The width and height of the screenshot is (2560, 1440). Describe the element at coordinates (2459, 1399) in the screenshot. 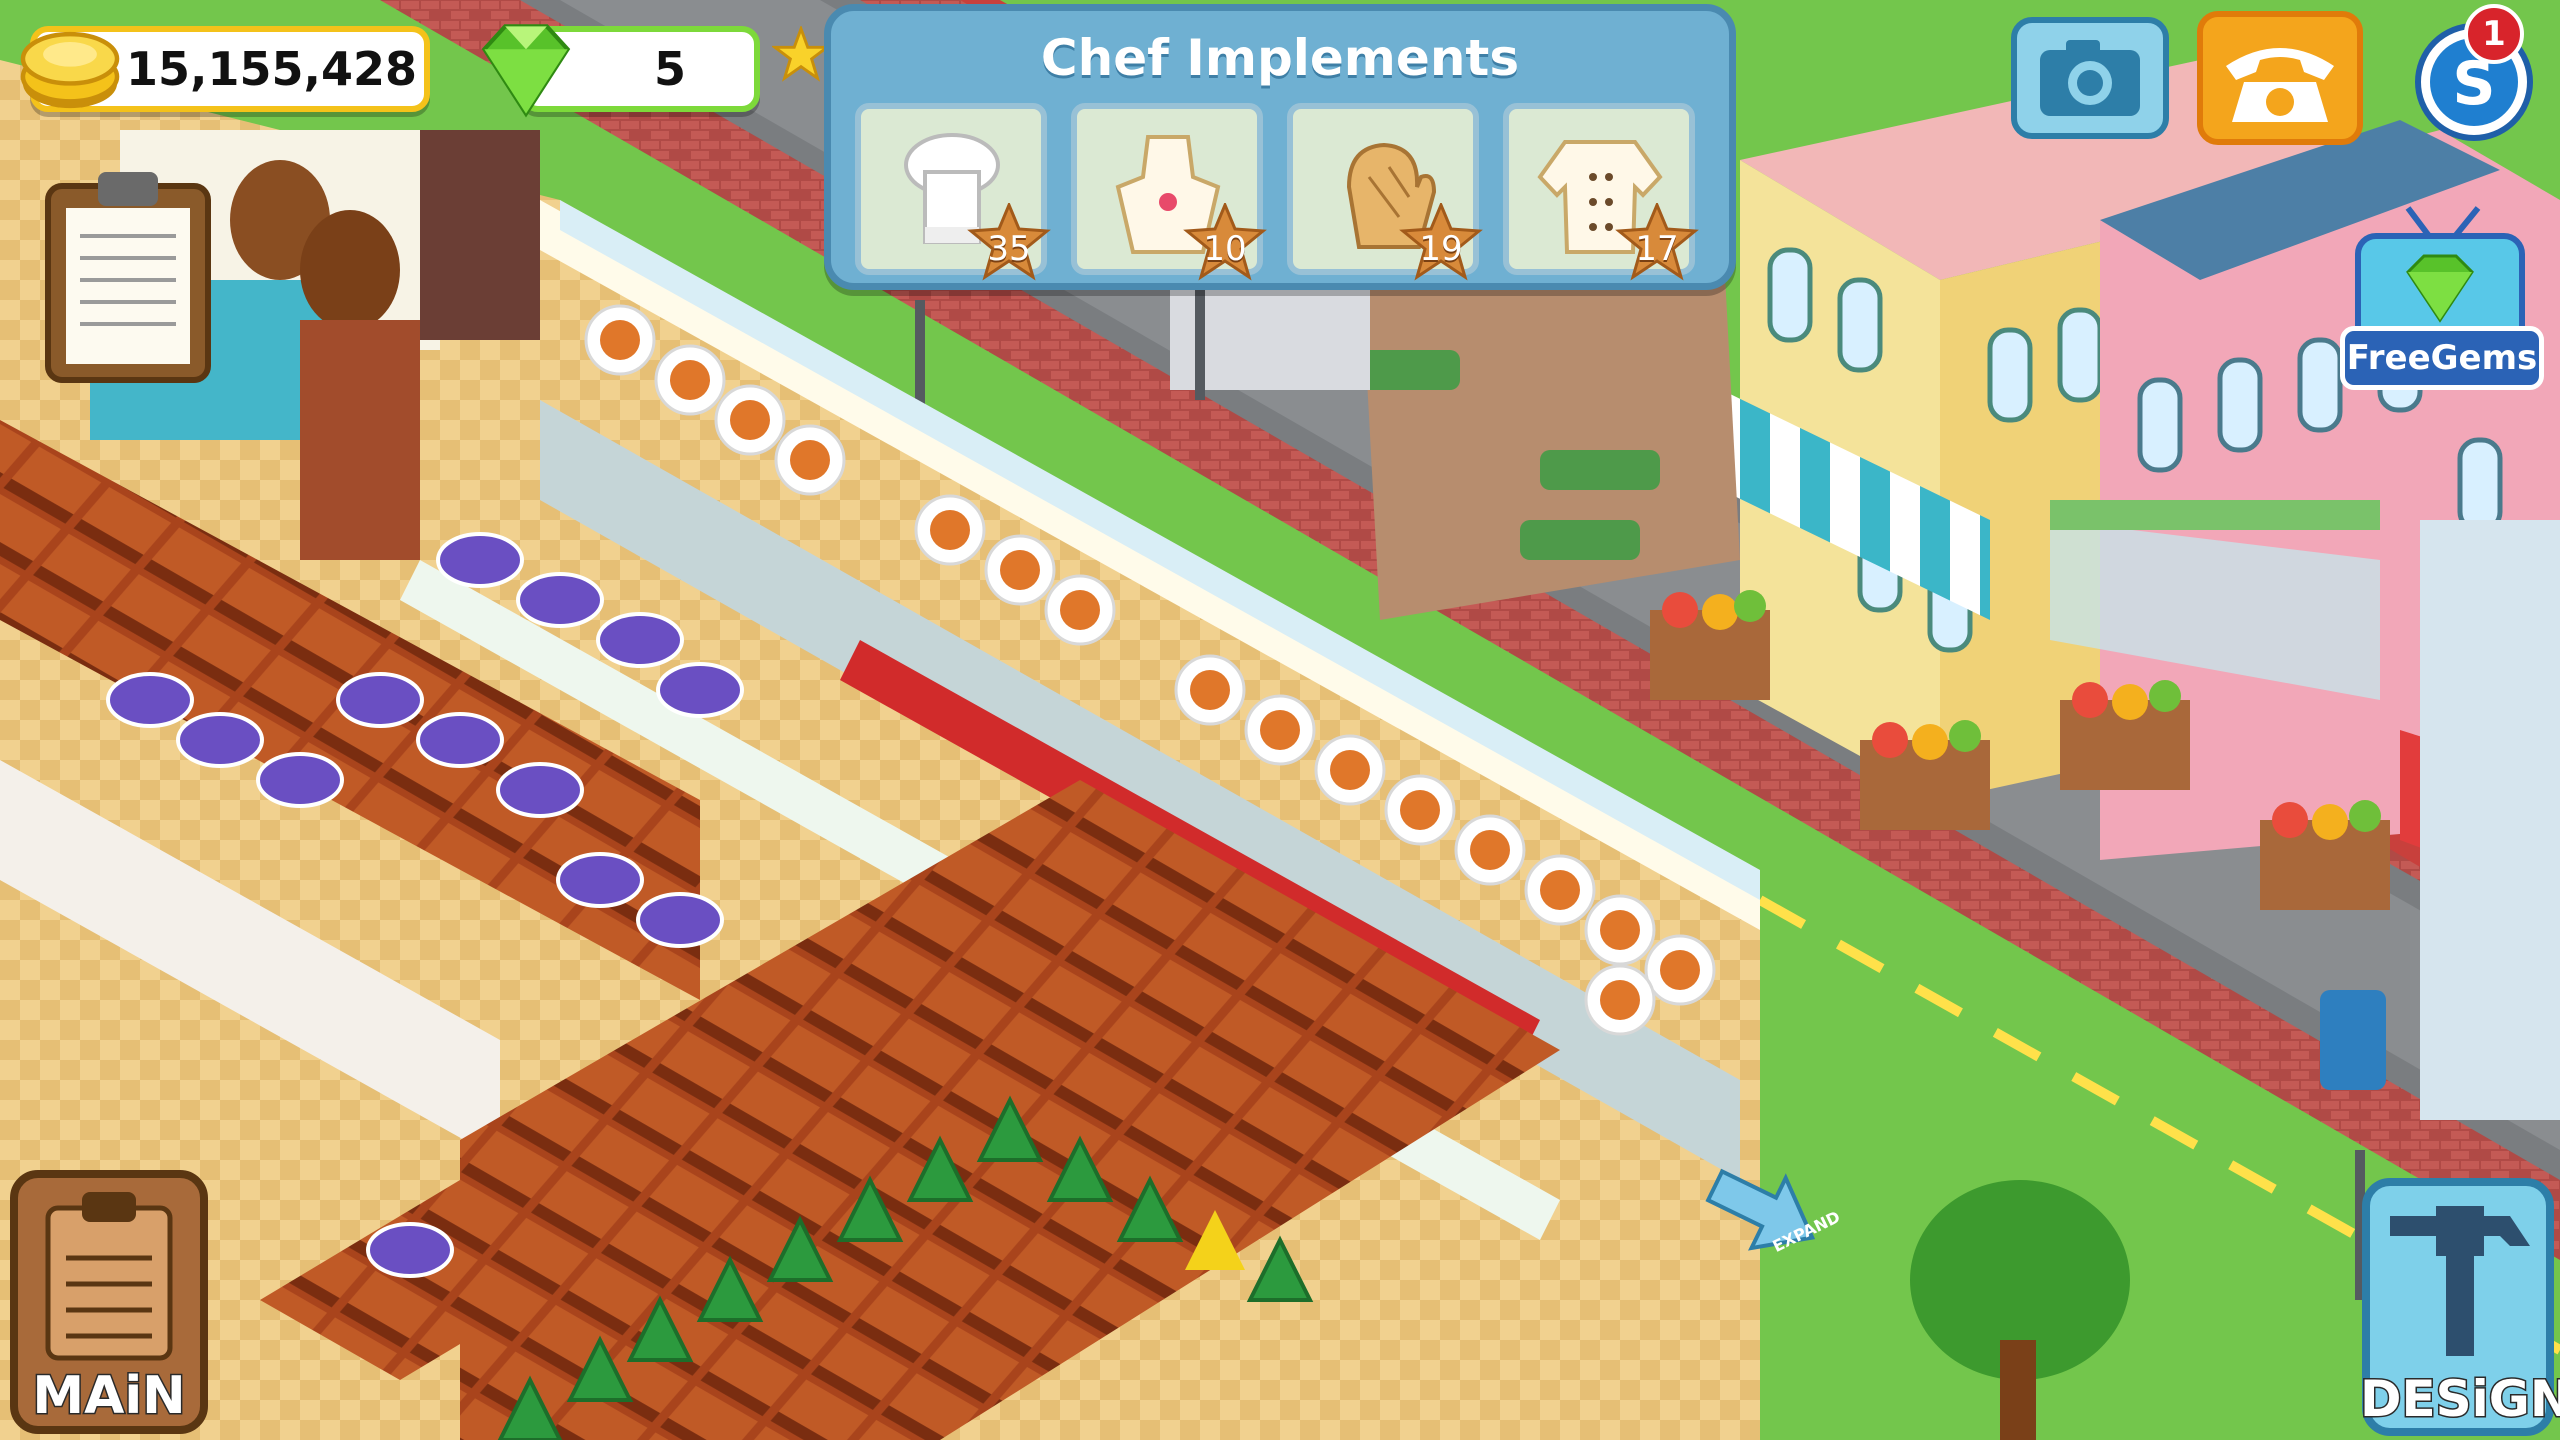

I see `design-button-label: DESiGN` at that location.